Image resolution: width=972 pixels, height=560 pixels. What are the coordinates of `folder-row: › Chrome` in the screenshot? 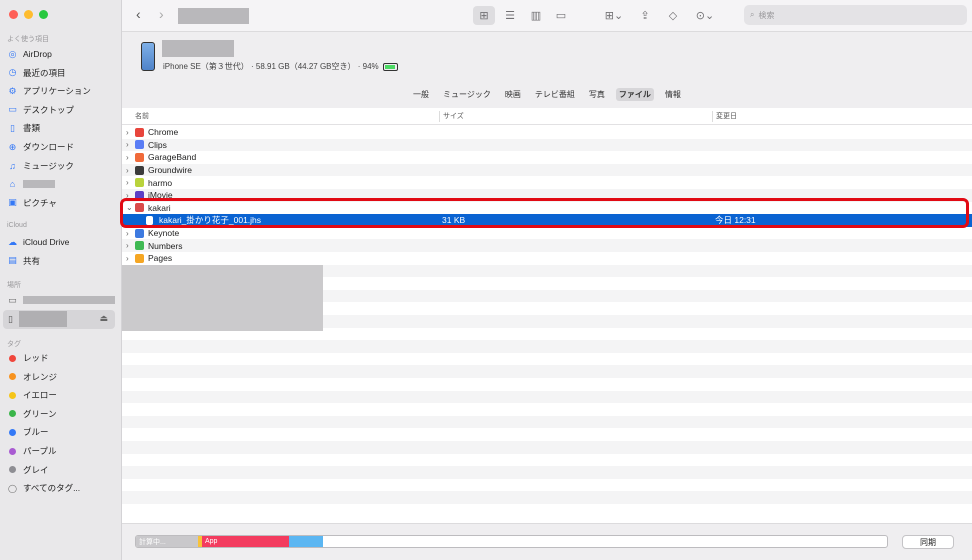 It's located at (547, 132).